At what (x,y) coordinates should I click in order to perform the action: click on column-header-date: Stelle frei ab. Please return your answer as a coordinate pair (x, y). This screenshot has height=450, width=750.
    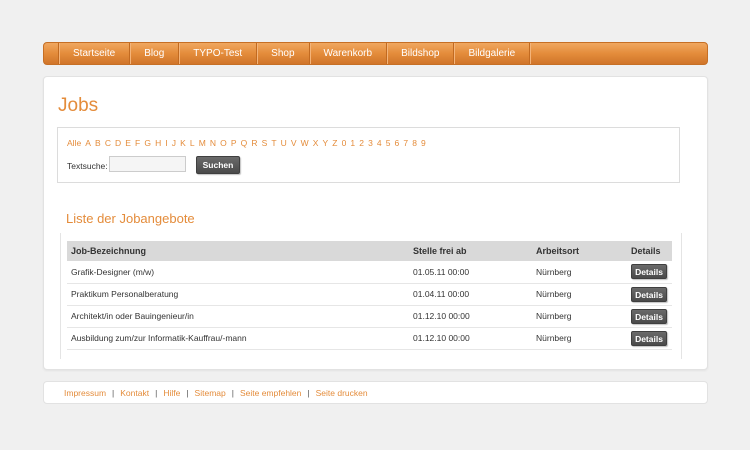
    Looking at the image, I should click on (470, 251).